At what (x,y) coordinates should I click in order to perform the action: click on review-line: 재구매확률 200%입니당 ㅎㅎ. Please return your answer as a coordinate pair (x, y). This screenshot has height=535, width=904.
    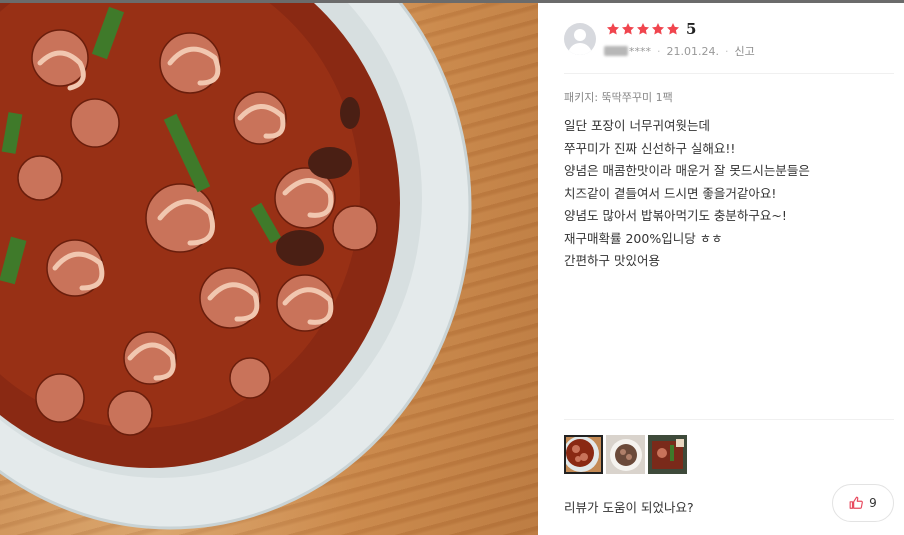
    Looking at the image, I should click on (643, 238).